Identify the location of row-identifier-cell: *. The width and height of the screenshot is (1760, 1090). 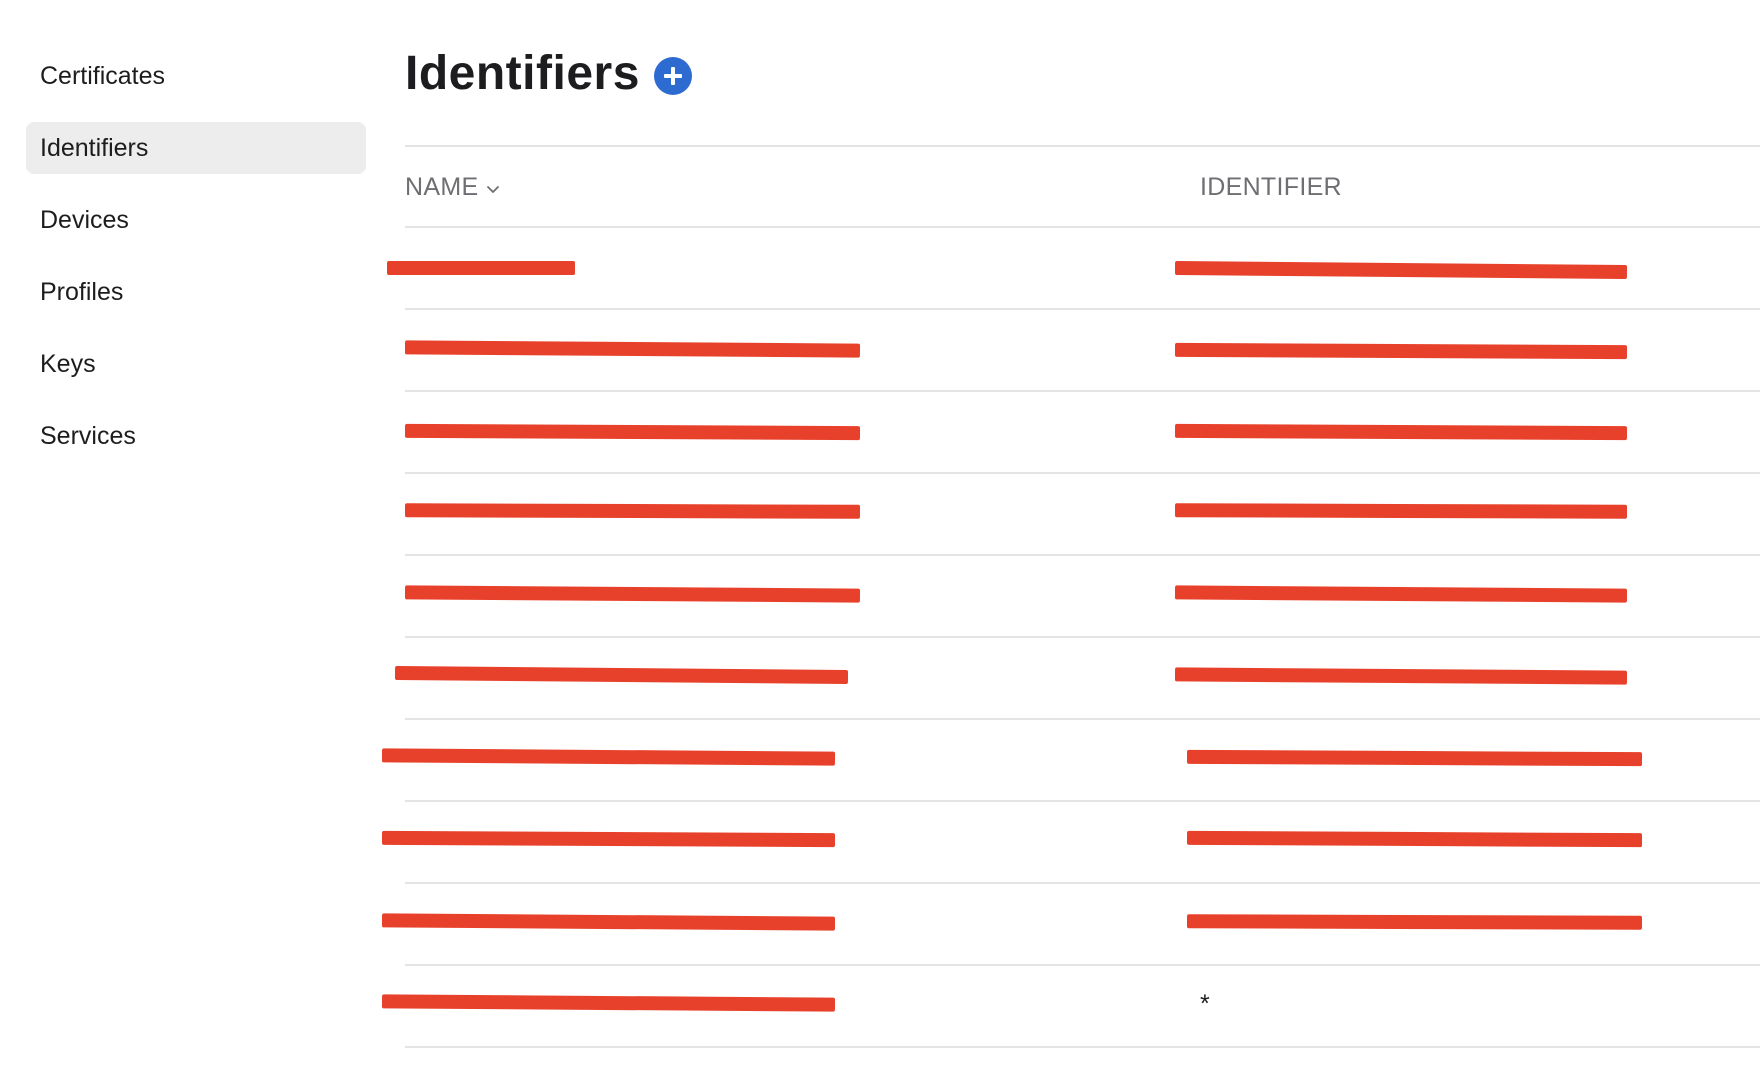
(1205, 1004).